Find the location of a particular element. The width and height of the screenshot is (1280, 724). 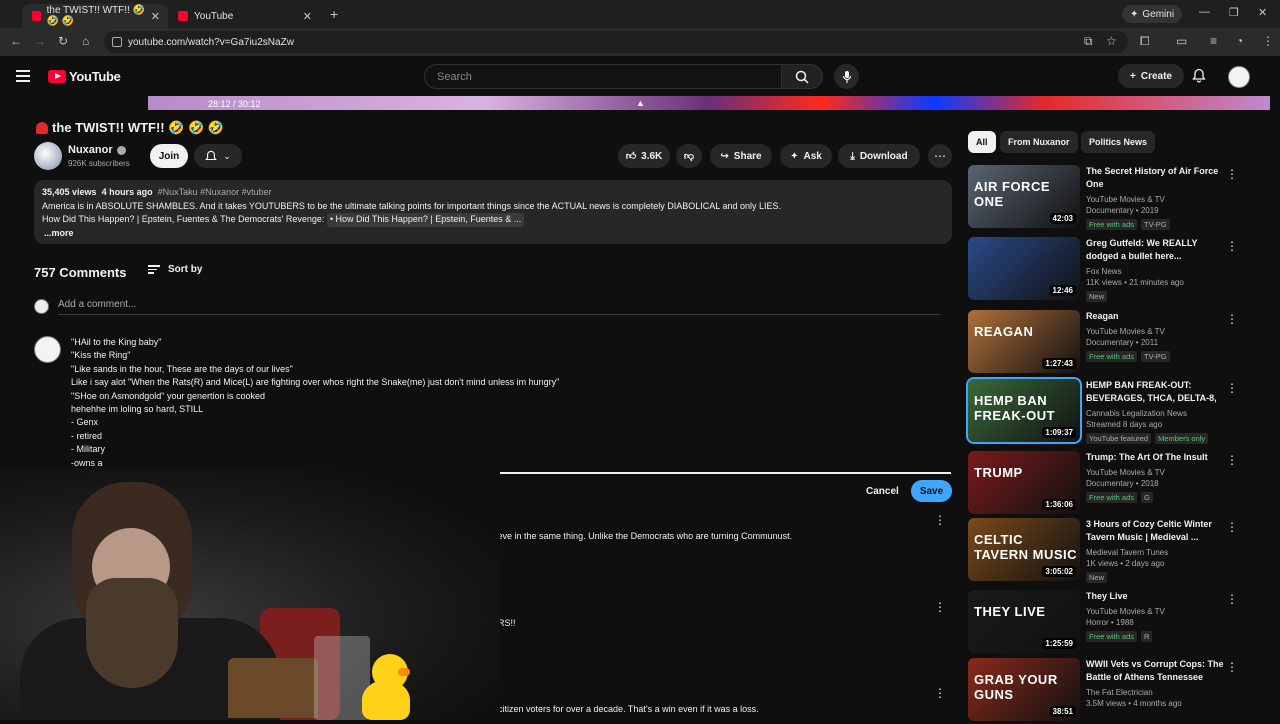

search-input: Search is located at coordinates (603, 76).